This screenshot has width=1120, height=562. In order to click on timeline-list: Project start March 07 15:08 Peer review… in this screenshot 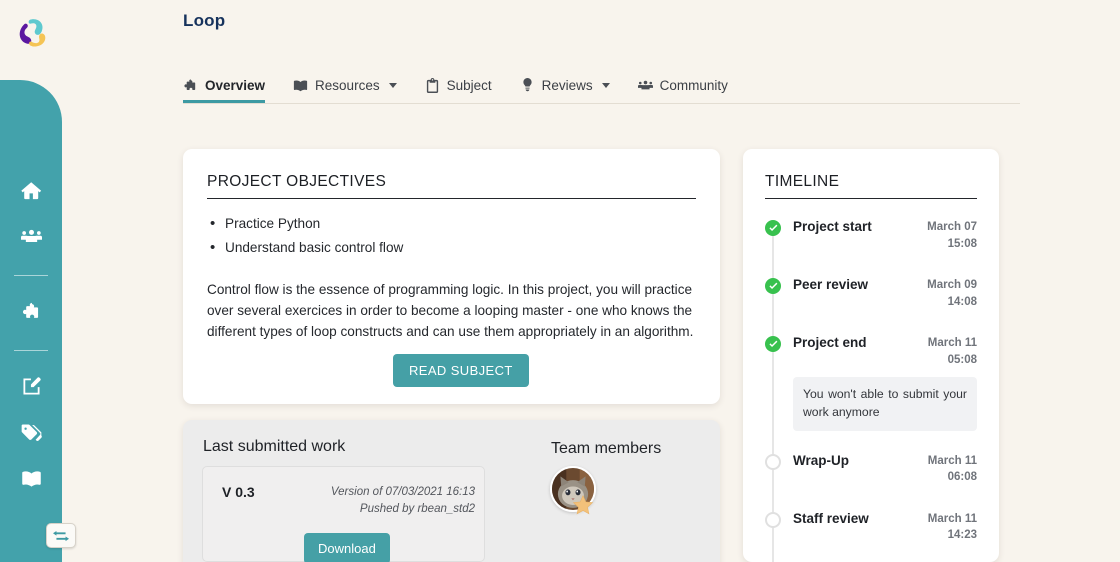, I will do `click(871, 390)`.